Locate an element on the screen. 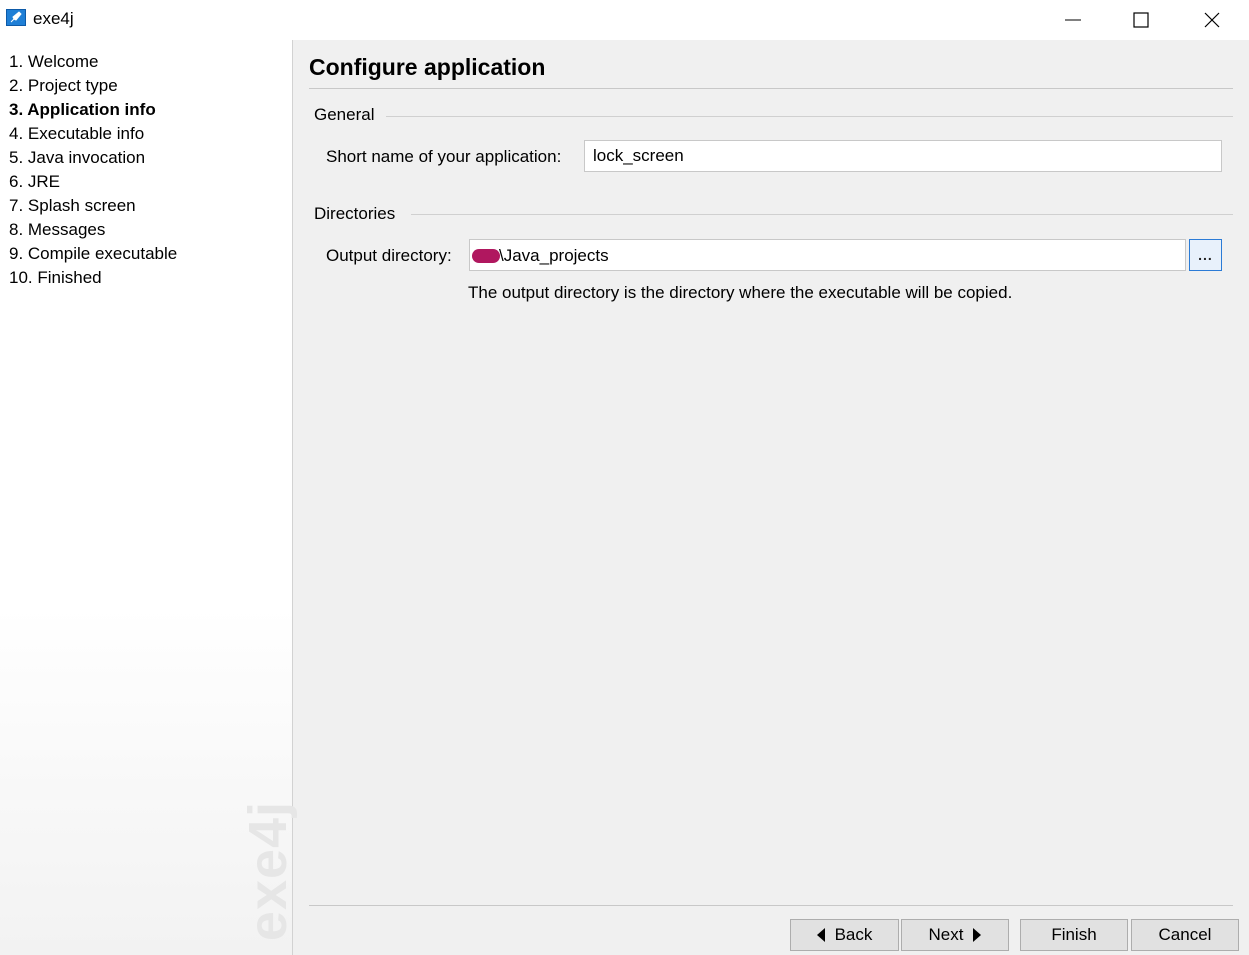 The height and width of the screenshot is (955, 1249). section-general-label: General is located at coordinates (344, 114).